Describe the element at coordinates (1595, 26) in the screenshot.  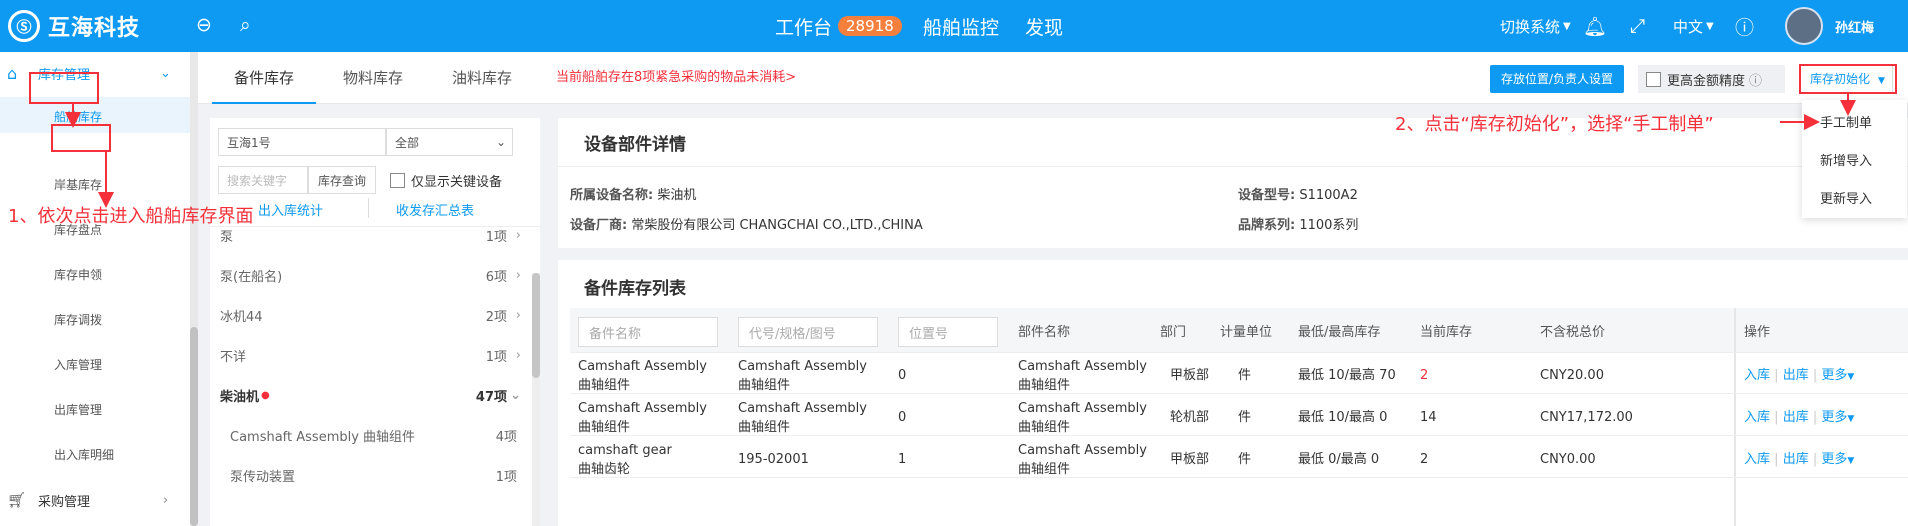
I see `bell-icon: 🔔︎` at that location.